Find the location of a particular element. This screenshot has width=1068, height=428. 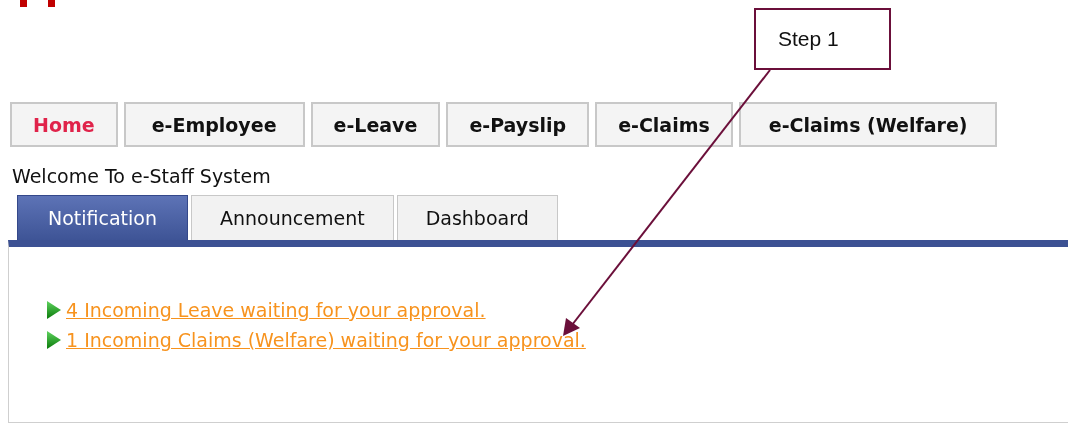

tab: Notification is located at coordinates (103, 217).